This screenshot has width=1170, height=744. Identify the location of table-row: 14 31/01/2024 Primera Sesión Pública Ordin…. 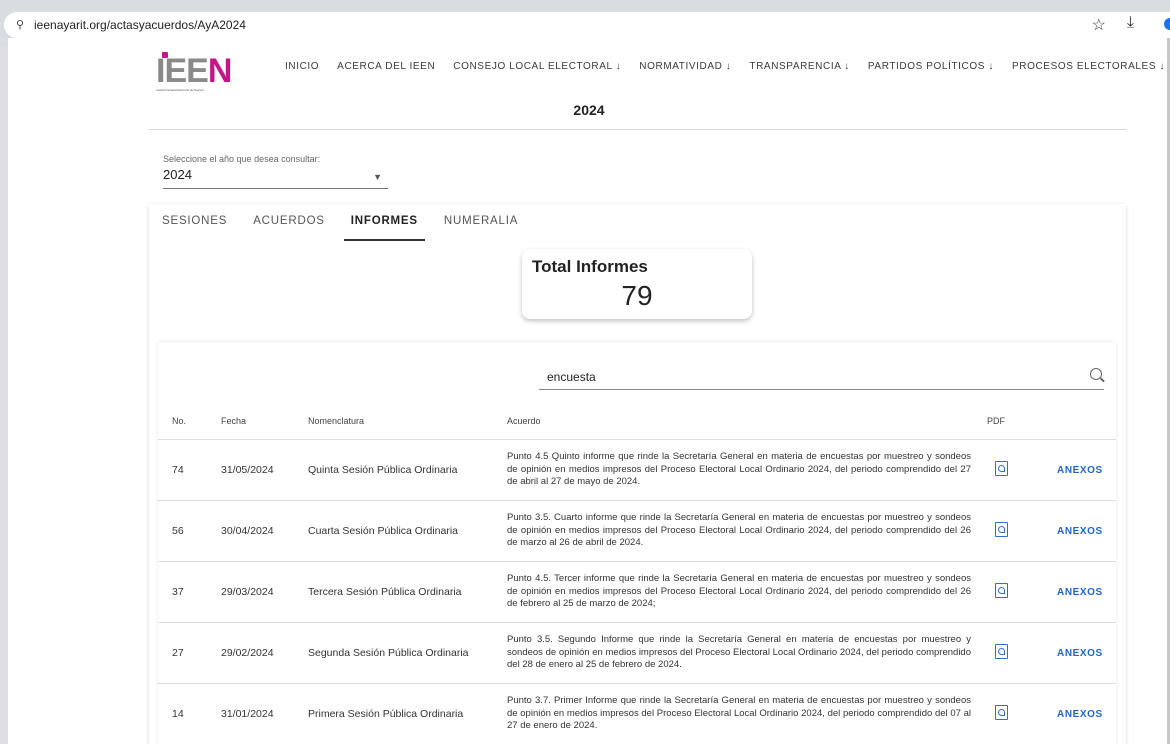
(637, 713).